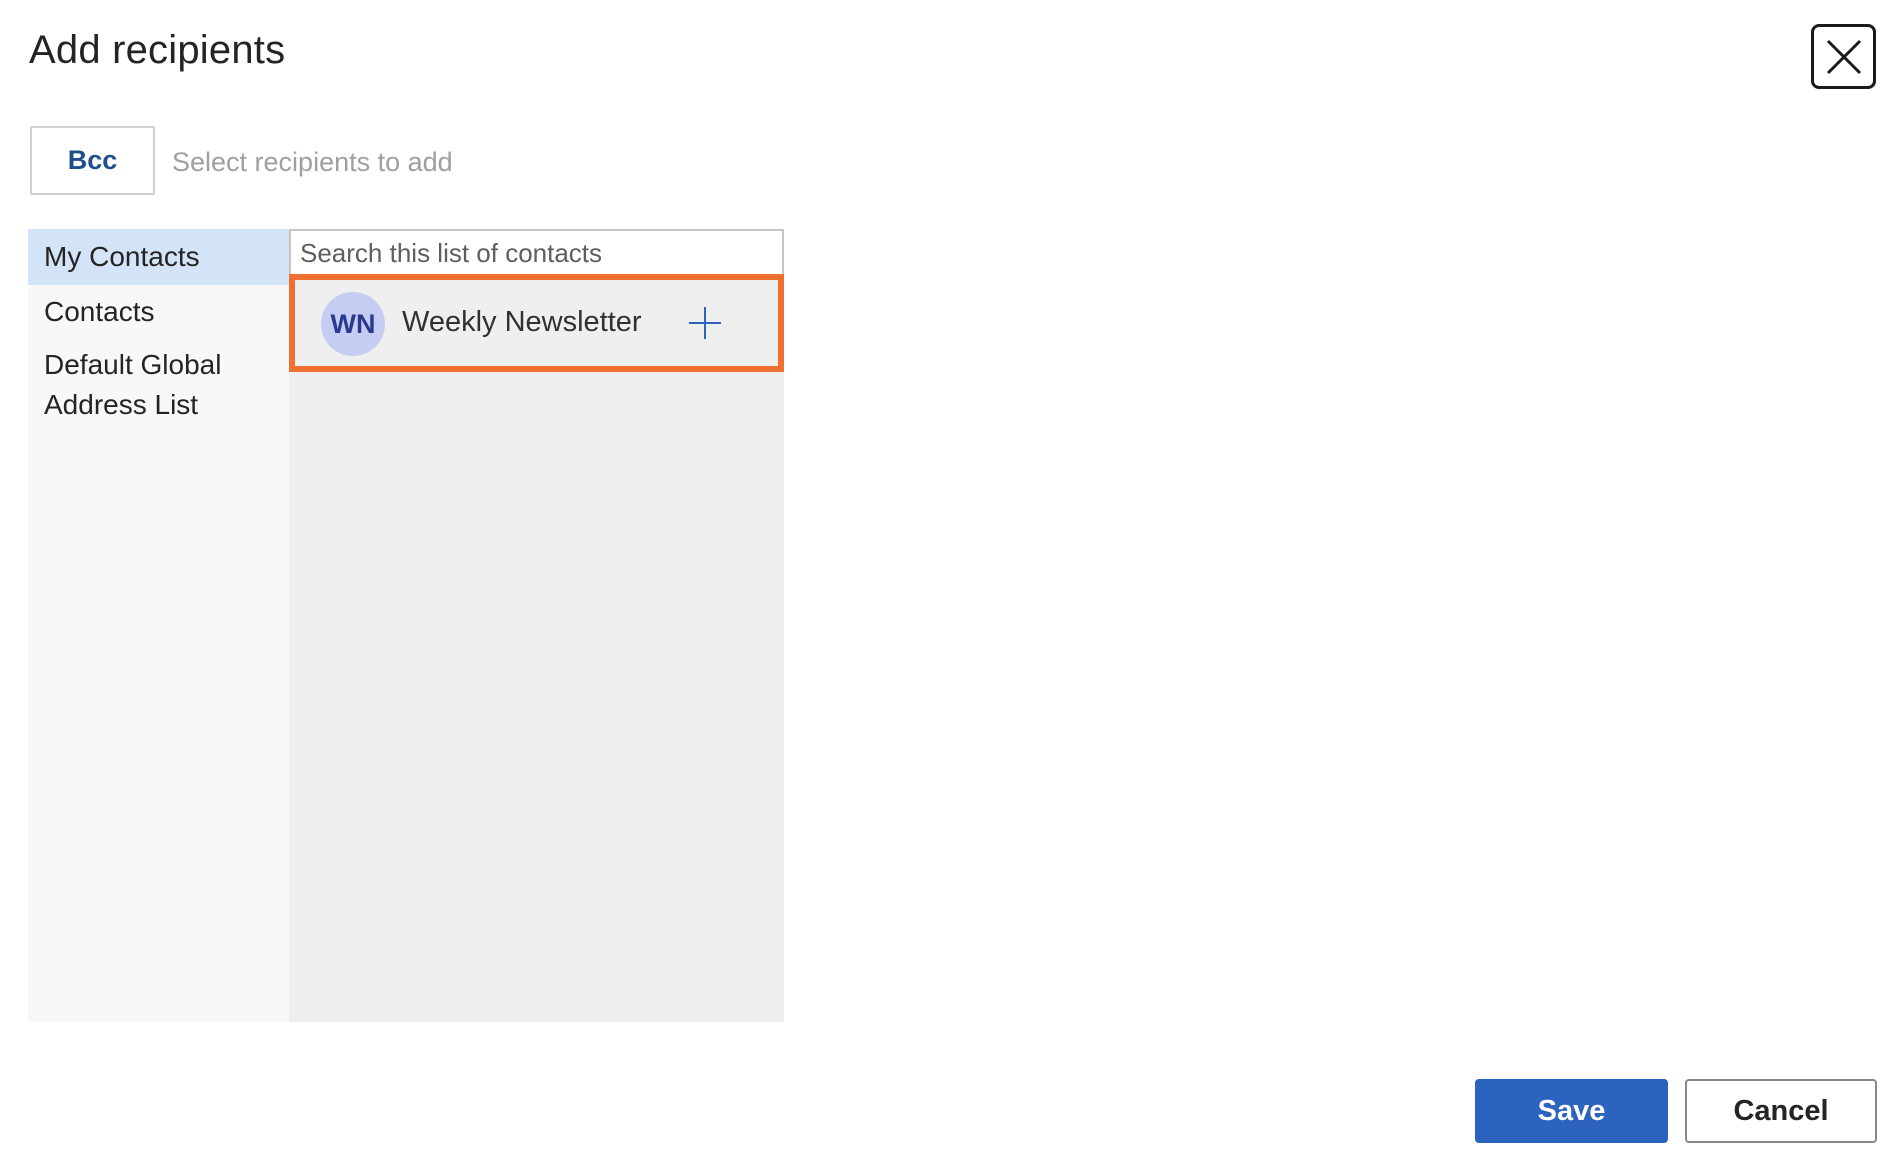  What do you see at coordinates (536, 253) in the screenshot?
I see `contact-search-input` at bounding box center [536, 253].